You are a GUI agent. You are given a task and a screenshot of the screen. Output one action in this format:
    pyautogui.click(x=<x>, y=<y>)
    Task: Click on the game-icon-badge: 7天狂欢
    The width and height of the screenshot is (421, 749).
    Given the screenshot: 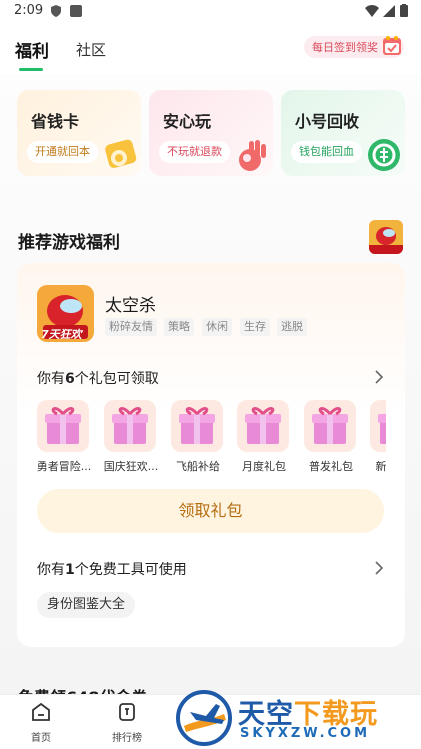 What is the action you would take?
    pyautogui.click(x=61, y=334)
    